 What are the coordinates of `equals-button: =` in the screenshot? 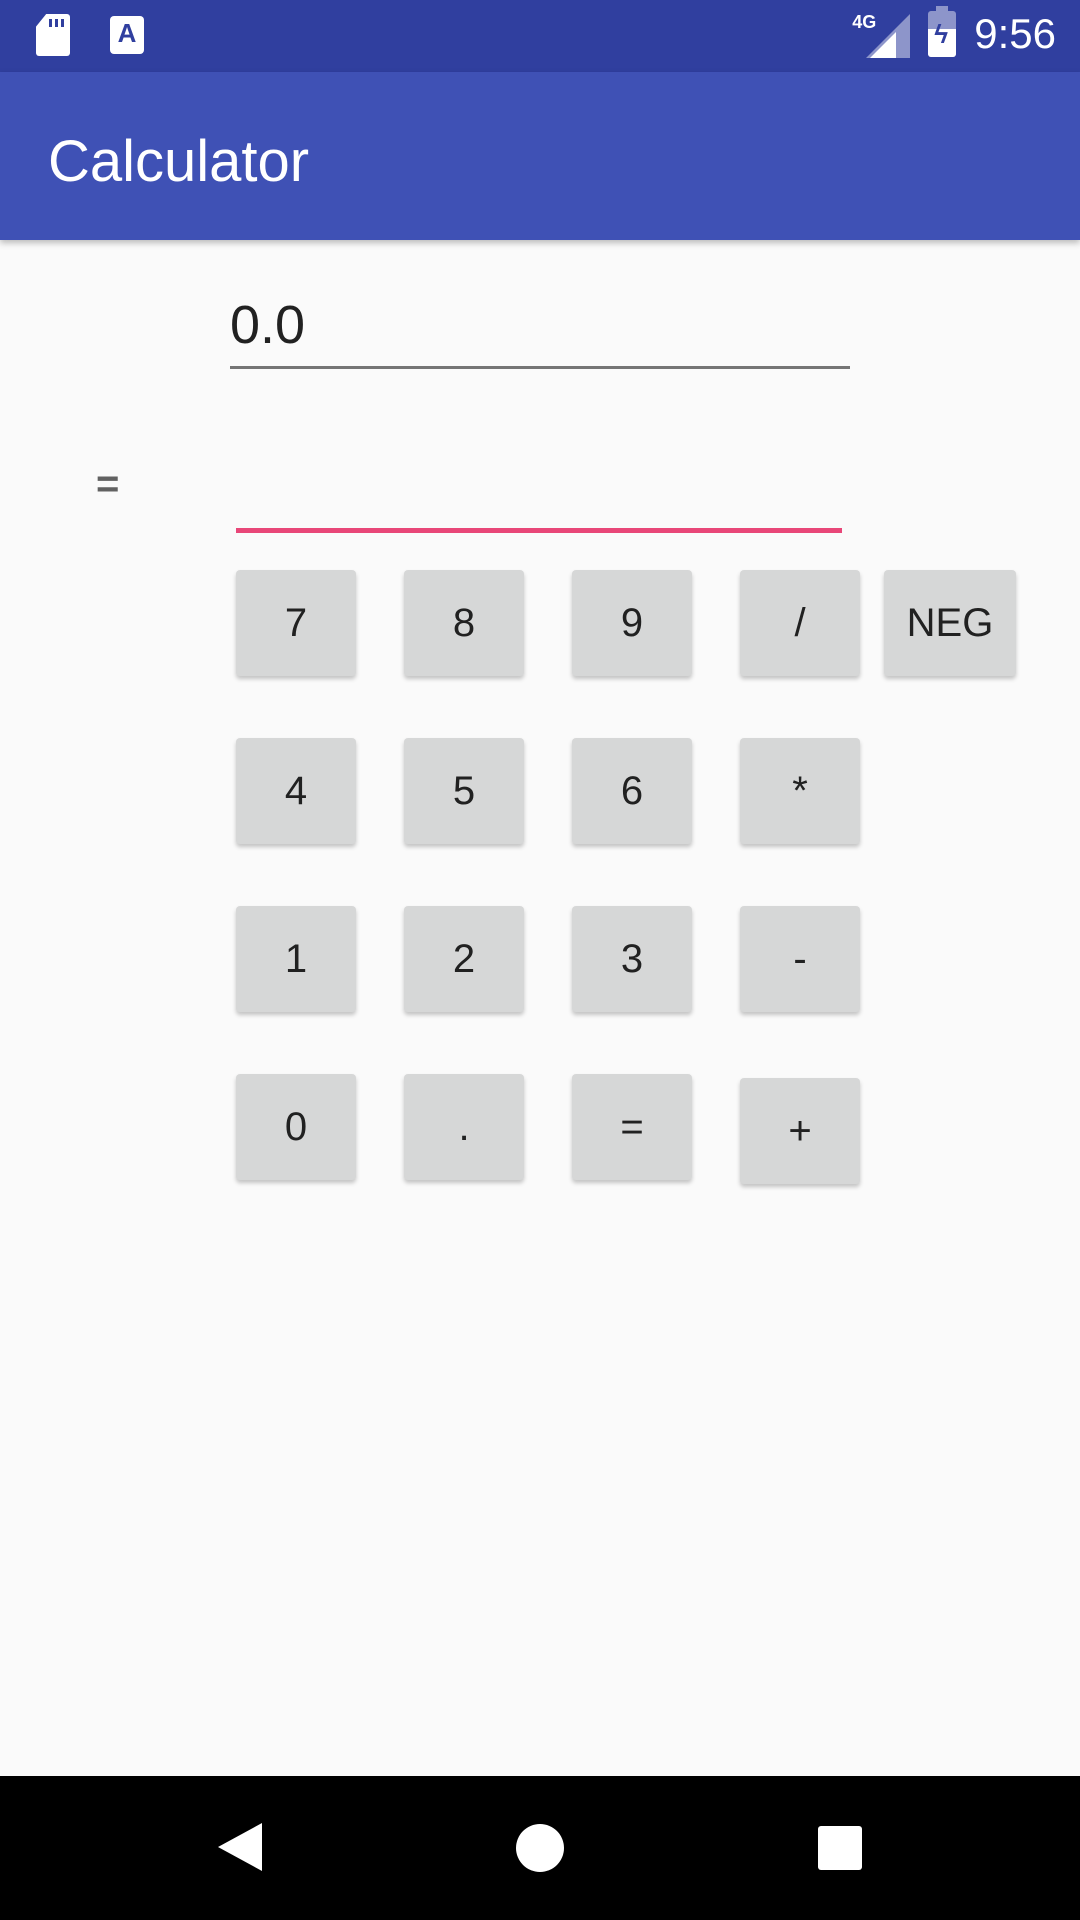 It's located at (632, 1127).